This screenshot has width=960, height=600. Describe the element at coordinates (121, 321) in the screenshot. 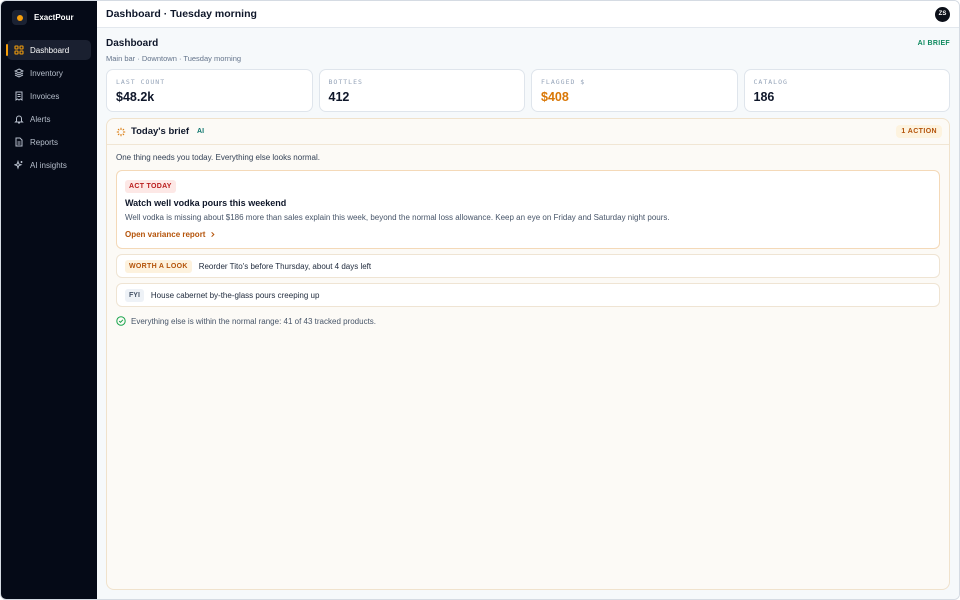

I see `check-circle-icon` at that location.